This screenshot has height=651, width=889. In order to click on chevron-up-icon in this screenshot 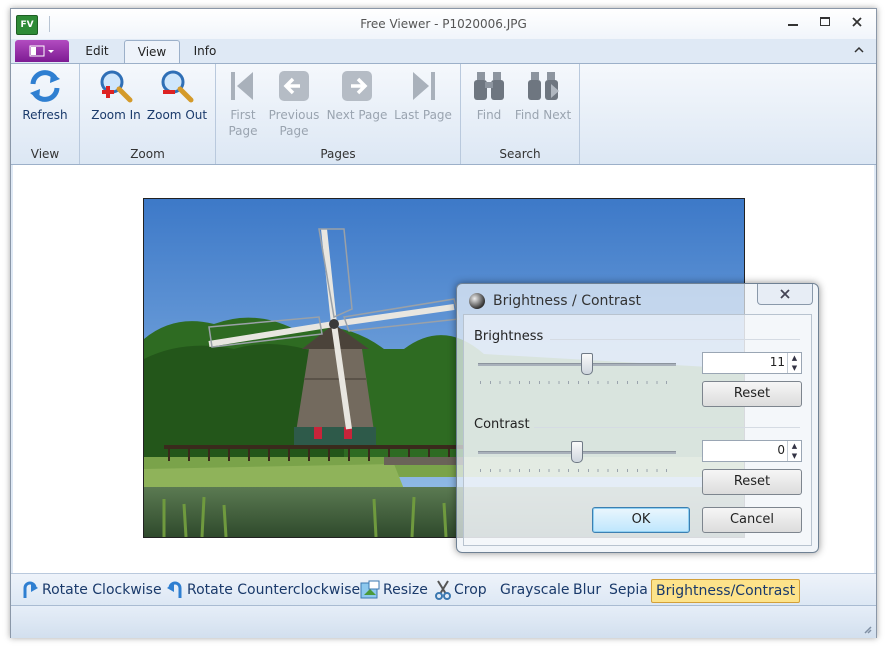, I will do `click(859, 49)`.